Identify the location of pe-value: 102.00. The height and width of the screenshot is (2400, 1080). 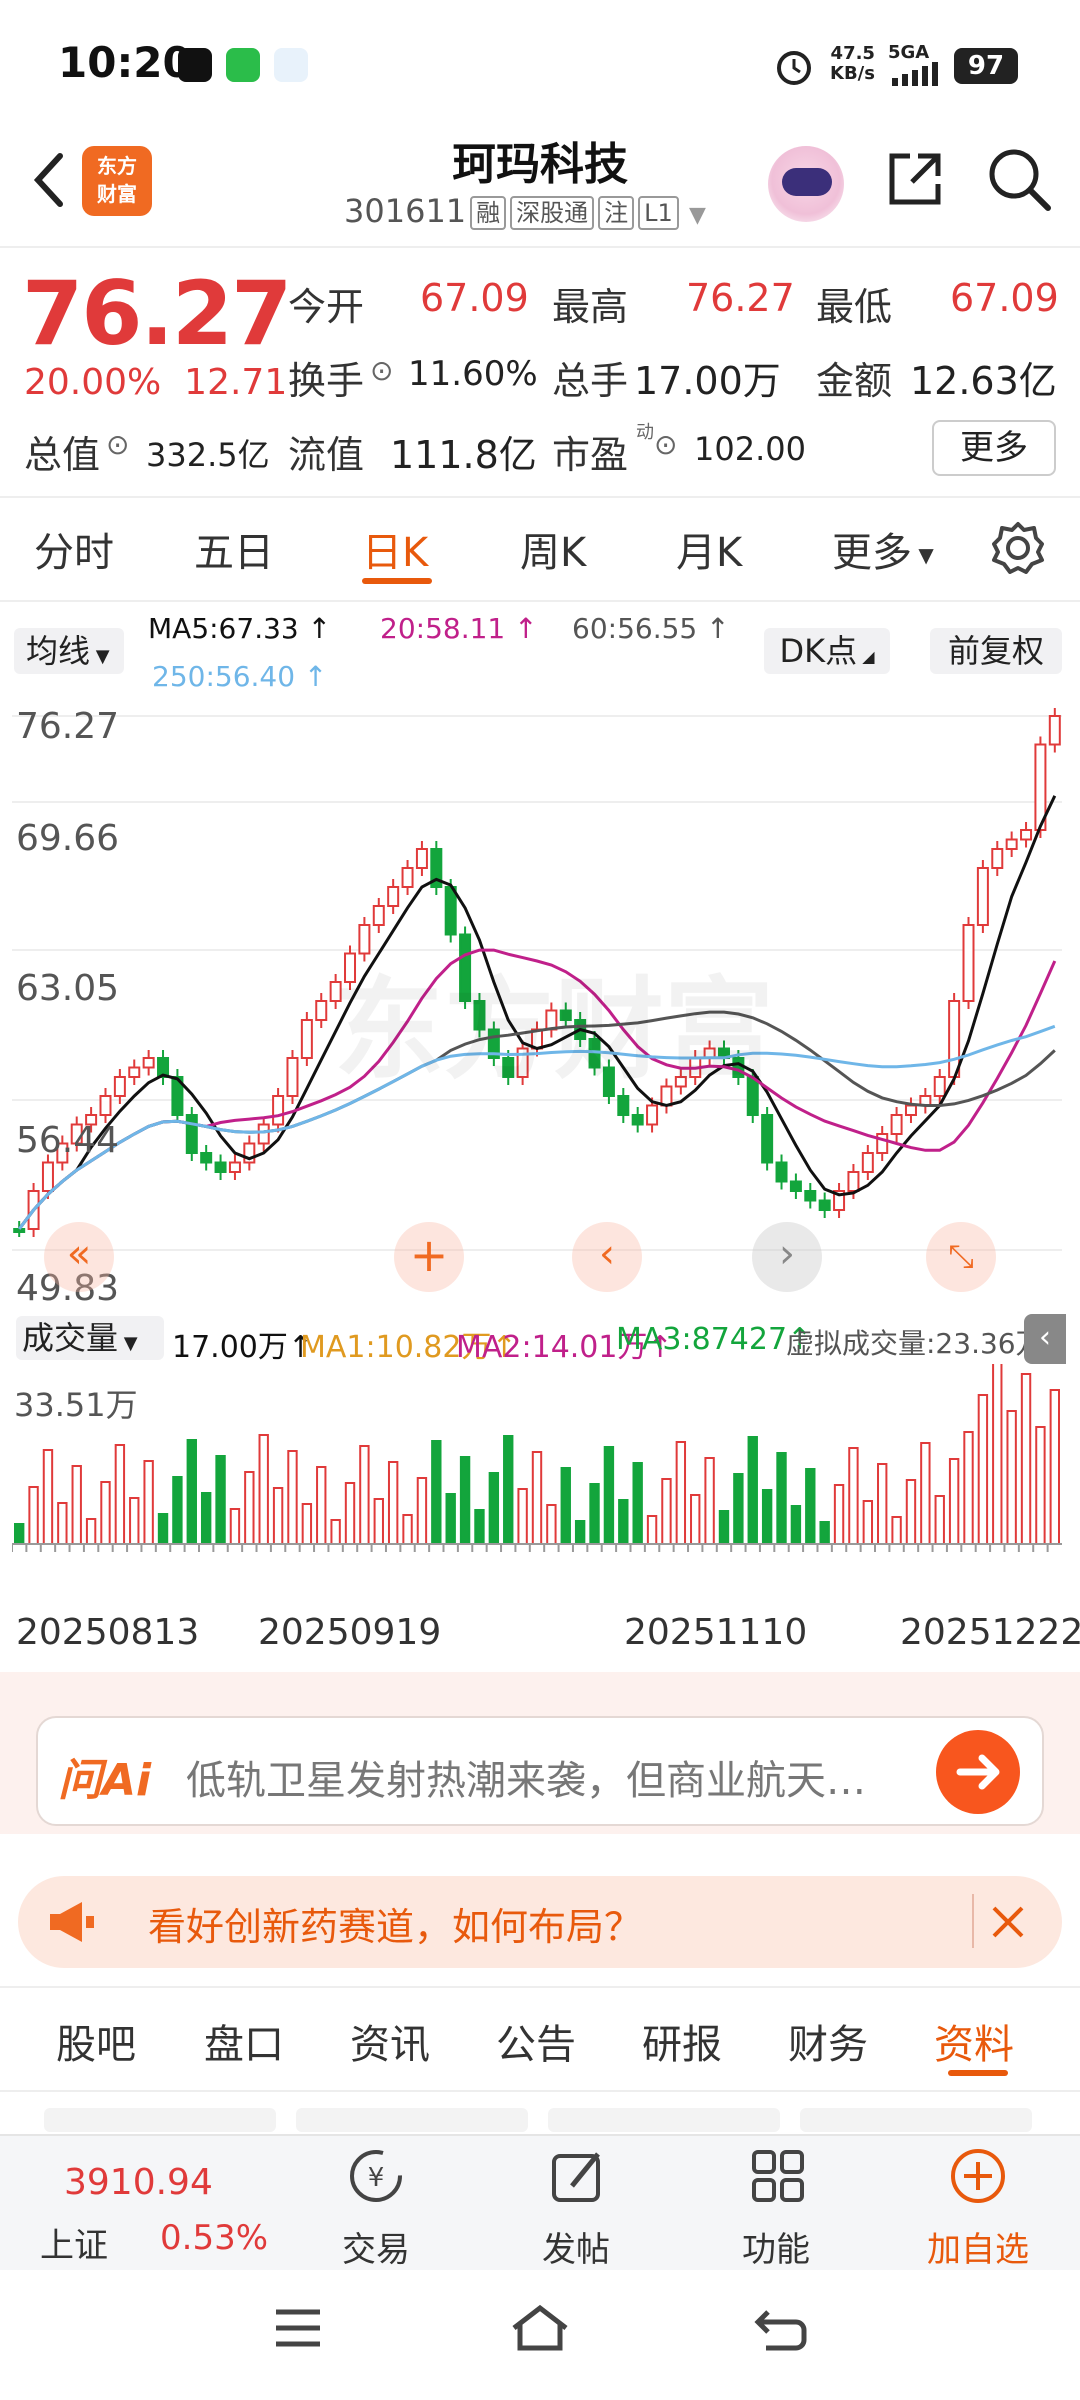
(750, 449).